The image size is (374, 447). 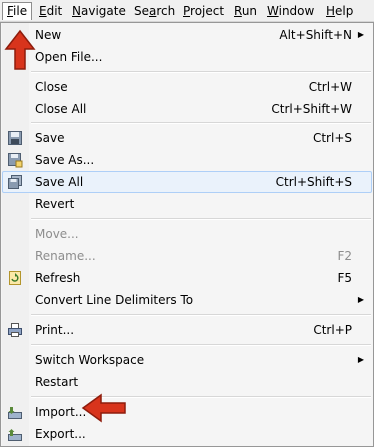 What do you see at coordinates (330, 87) in the screenshot?
I see `shortcut-label: Ctrl+W` at bounding box center [330, 87].